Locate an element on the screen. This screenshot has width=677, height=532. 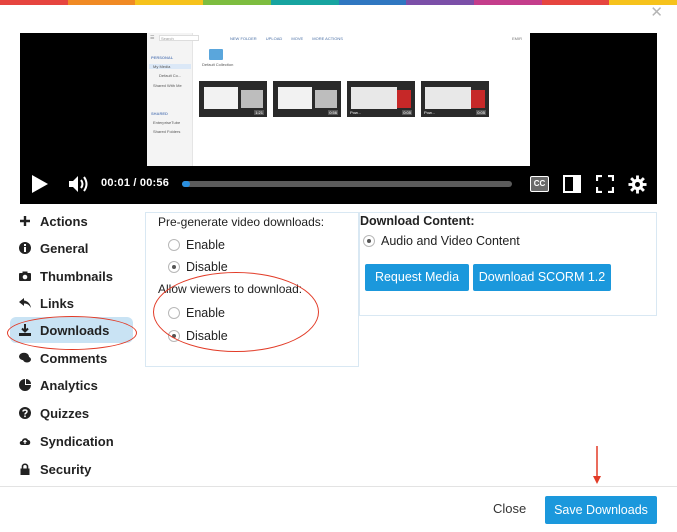
play-icon is located at coordinates (40, 184).